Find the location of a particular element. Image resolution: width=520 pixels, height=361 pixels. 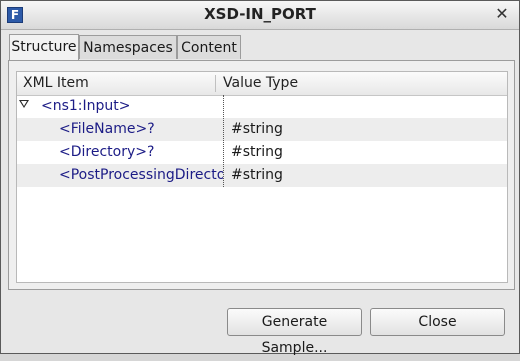

tab-namespaces: Namespaces is located at coordinates (128, 47).